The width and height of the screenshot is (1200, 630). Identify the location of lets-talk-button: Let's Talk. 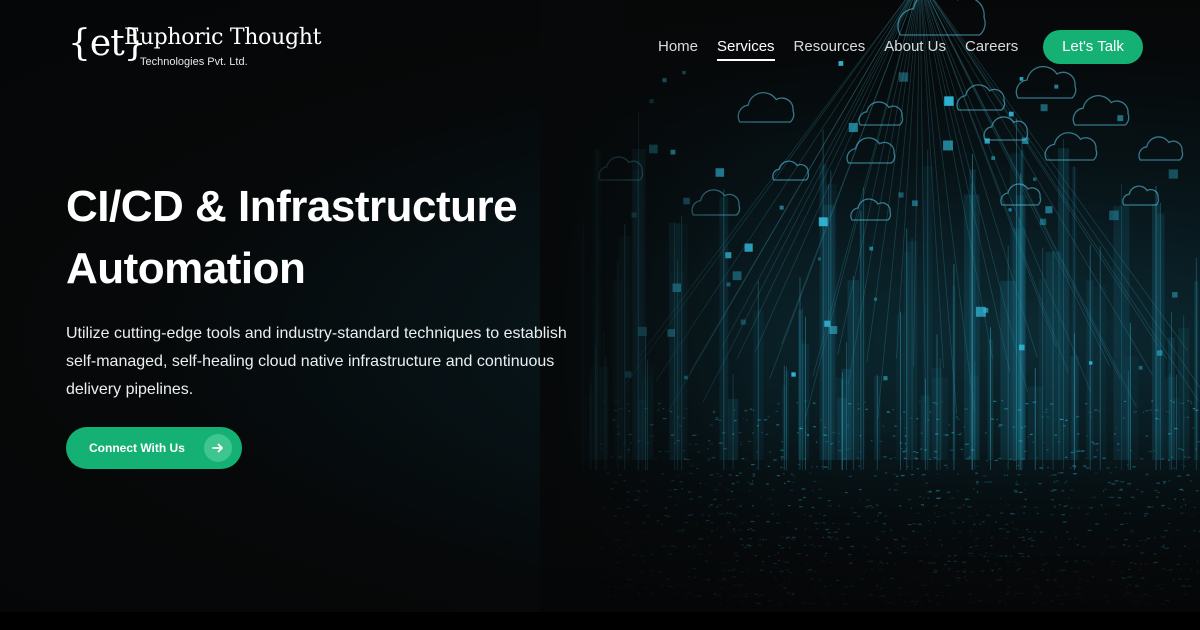
(1093, 47).